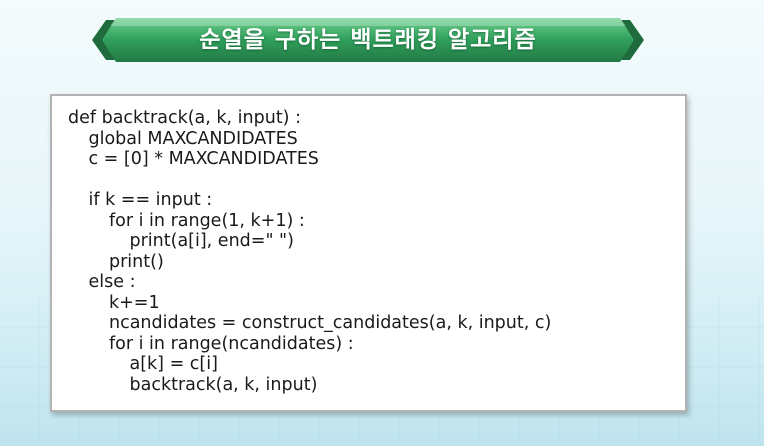 This screenshot has height=446, width=764. I want to click on code-line: c = [0] * MAXCANDIDATES, so click(203, 159).